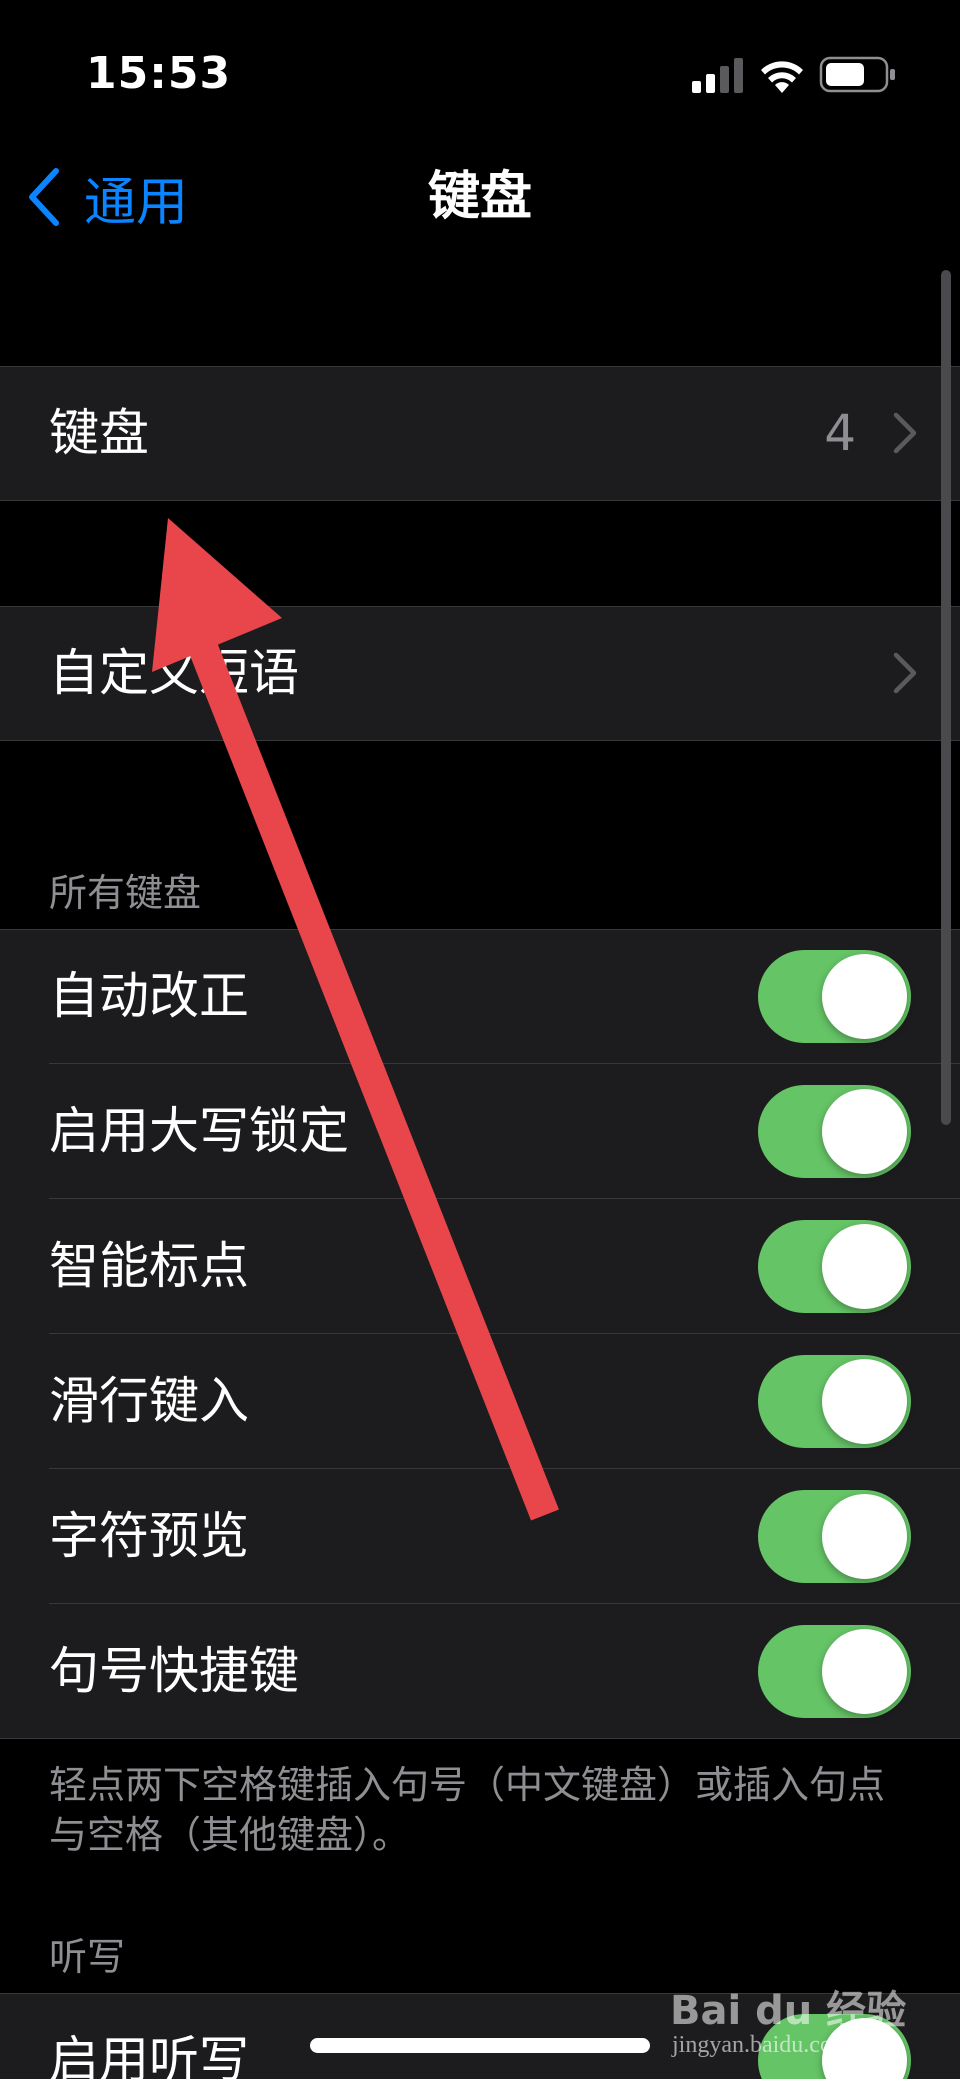  What do you see at coordinates (857, 74) in the screenshot?
I see `battery-icon` at bounding box center [857, 74].